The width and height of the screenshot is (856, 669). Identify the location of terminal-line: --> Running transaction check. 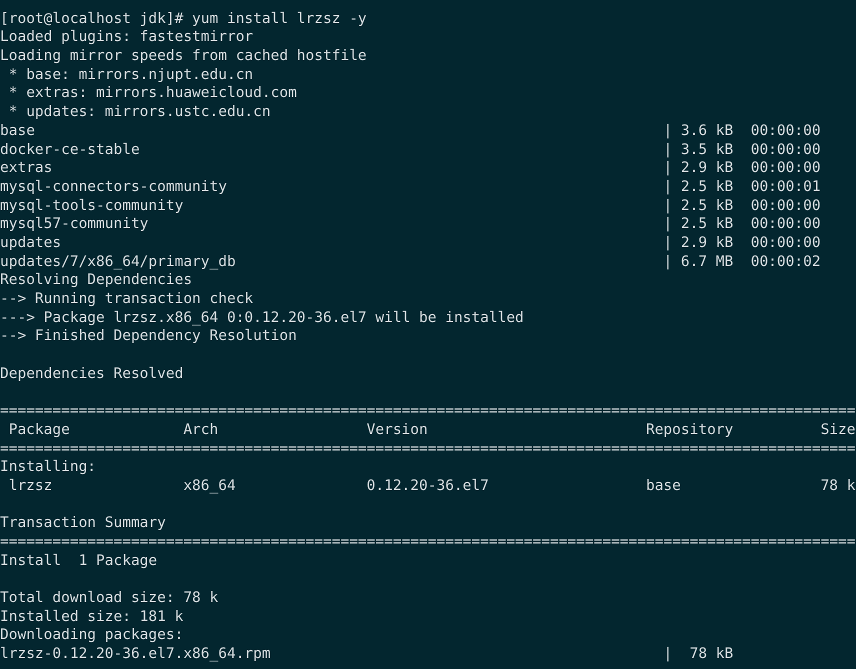
(127, 299).